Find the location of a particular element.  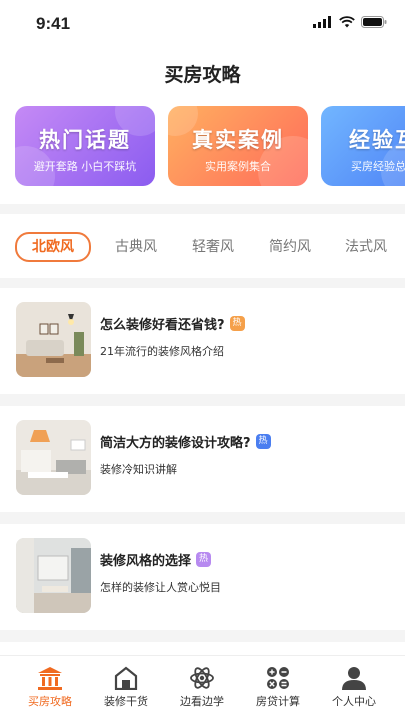

tab-mortgage: 房贷计算 is located at coordinates (278, 687).